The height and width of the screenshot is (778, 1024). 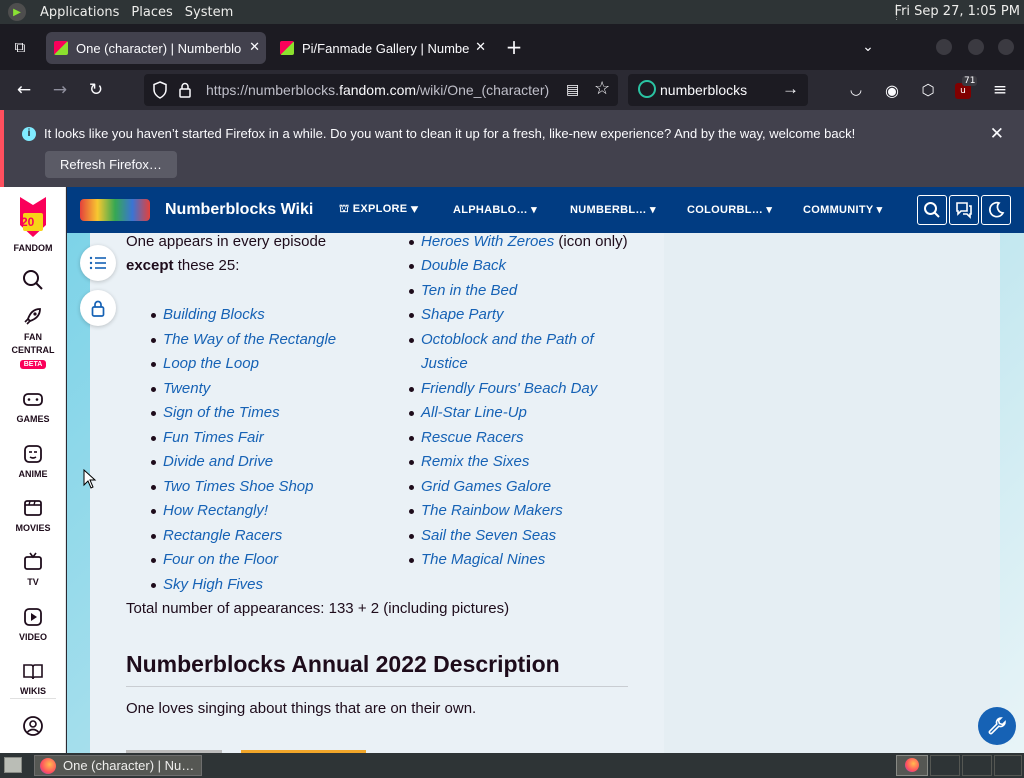 I want to click on episode-link: Sky High Fives, so click(x=213, y=584).